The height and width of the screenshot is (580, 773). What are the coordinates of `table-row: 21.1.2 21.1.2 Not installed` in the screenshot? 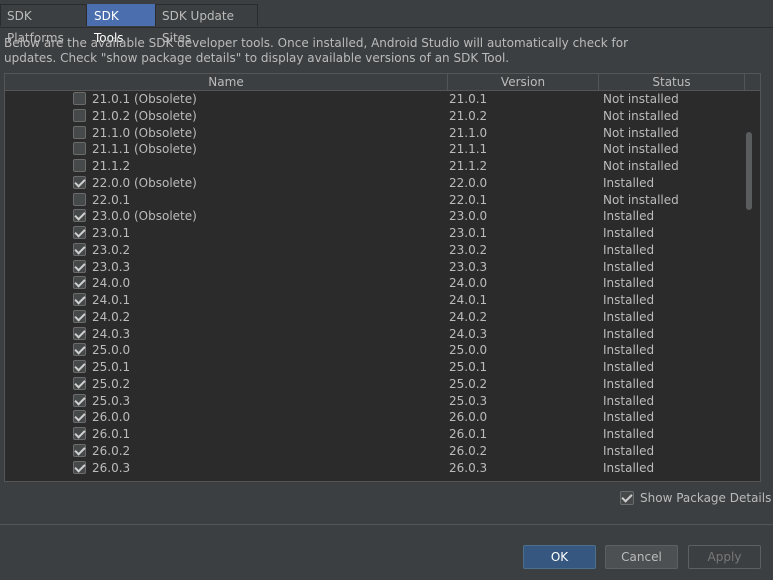 It's located at (375, 166).